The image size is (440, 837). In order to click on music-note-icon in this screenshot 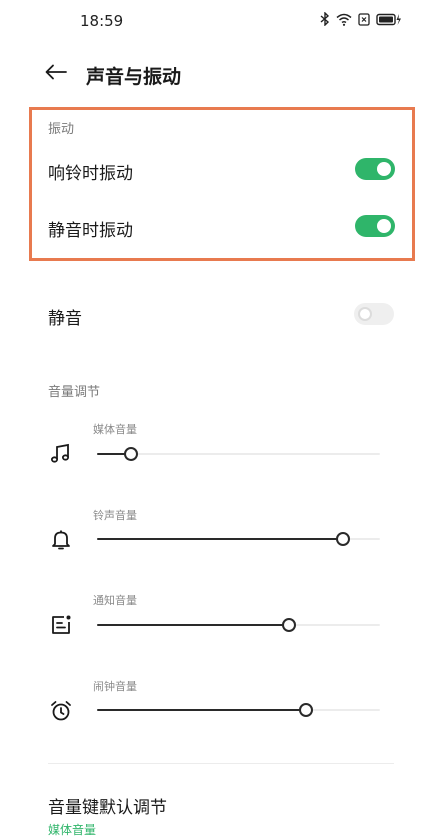, I will do `click(61, 454)`.